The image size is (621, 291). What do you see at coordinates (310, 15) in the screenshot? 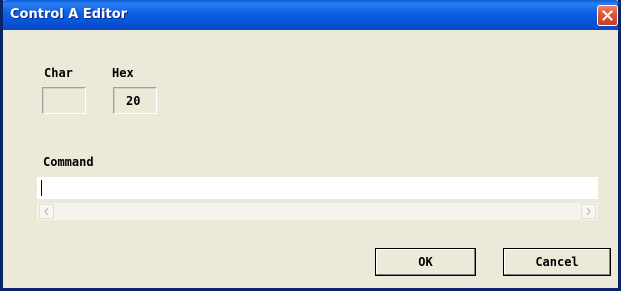
I see `title-bar: Control A Editor` at bounding box center [310, 15].